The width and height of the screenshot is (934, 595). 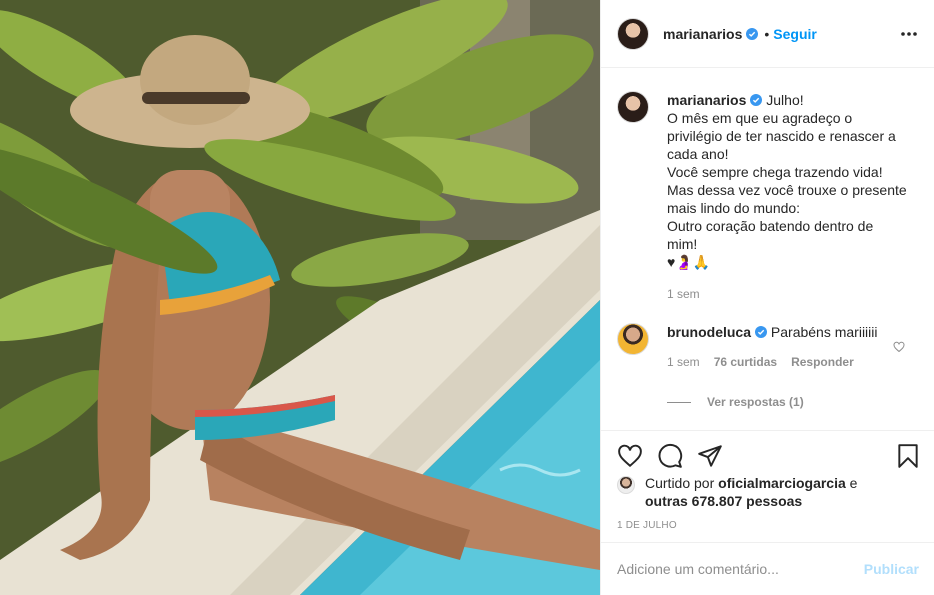 I want to click on caption-time: 1 sem, so click(x=683, y=294).